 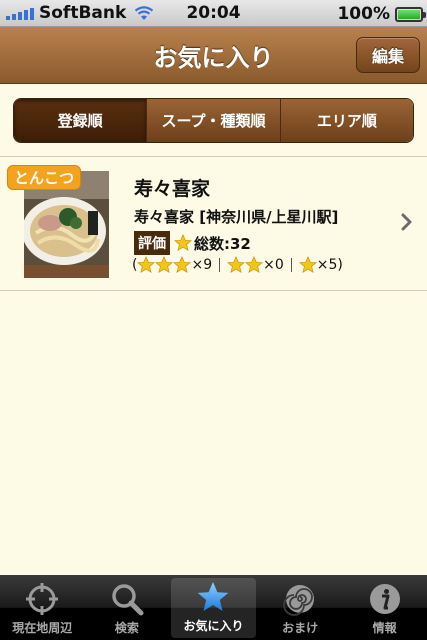 I want to click on tab-favorites: お気に入り, so click(x=213, y=608).